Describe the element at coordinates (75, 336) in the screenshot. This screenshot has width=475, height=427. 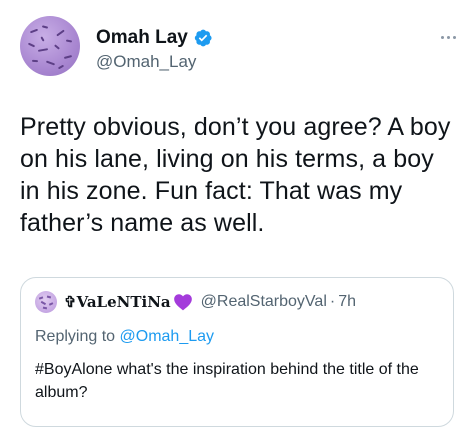
I see `replying-to-label: Replying to` at that location.